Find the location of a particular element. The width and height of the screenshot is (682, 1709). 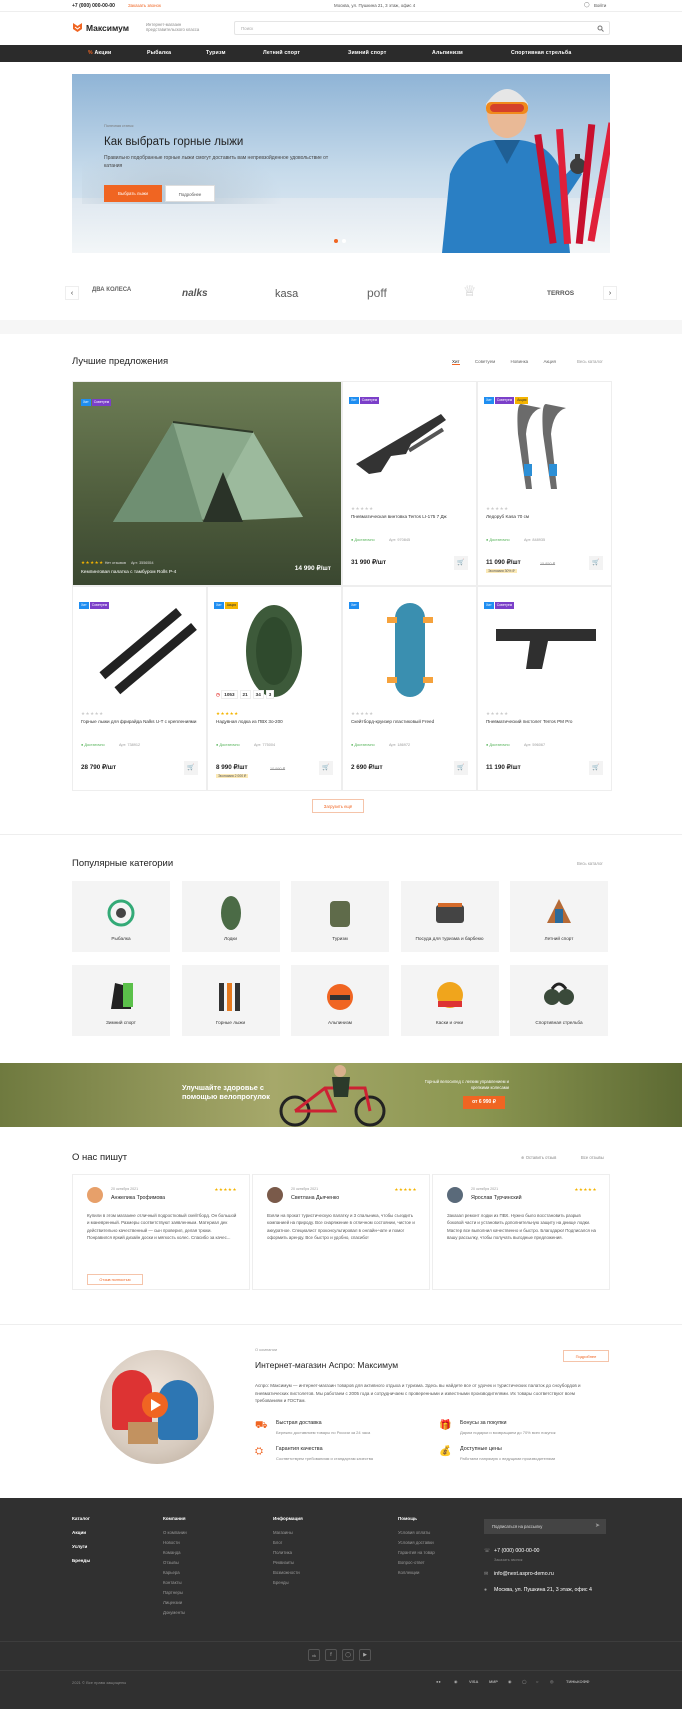

footer-link: Партнеры is located at coordinates (173, 1592).